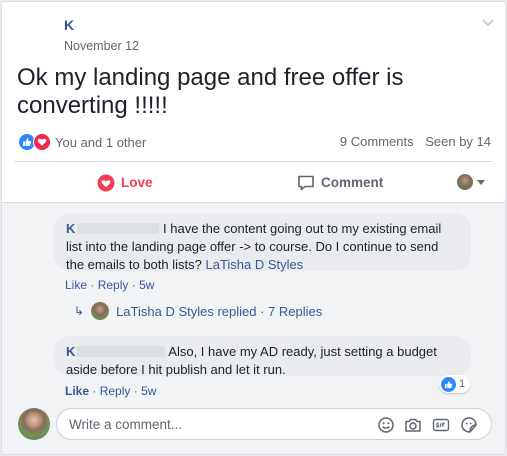 The height and width of the screenshot is (456, 507). What do you see at coordinates (488, 22) in the screenshot?
I see `chevron-down-icon` at bounding box center [488, 22].